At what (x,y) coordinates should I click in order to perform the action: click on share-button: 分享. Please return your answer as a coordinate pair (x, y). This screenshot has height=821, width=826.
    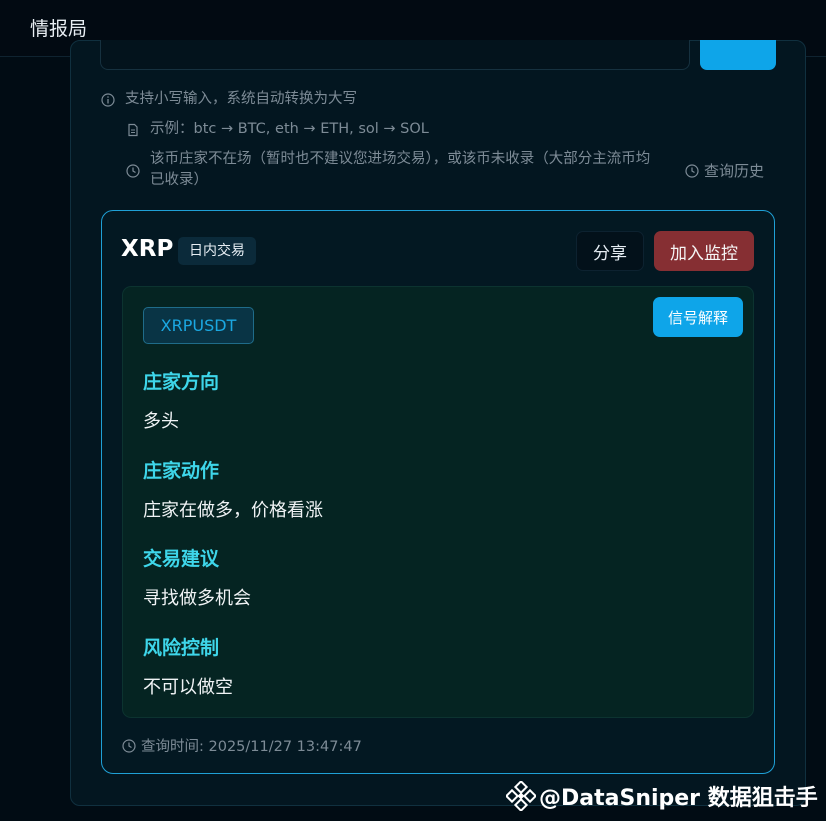
    Looking at the image, I should click on (610, 251).